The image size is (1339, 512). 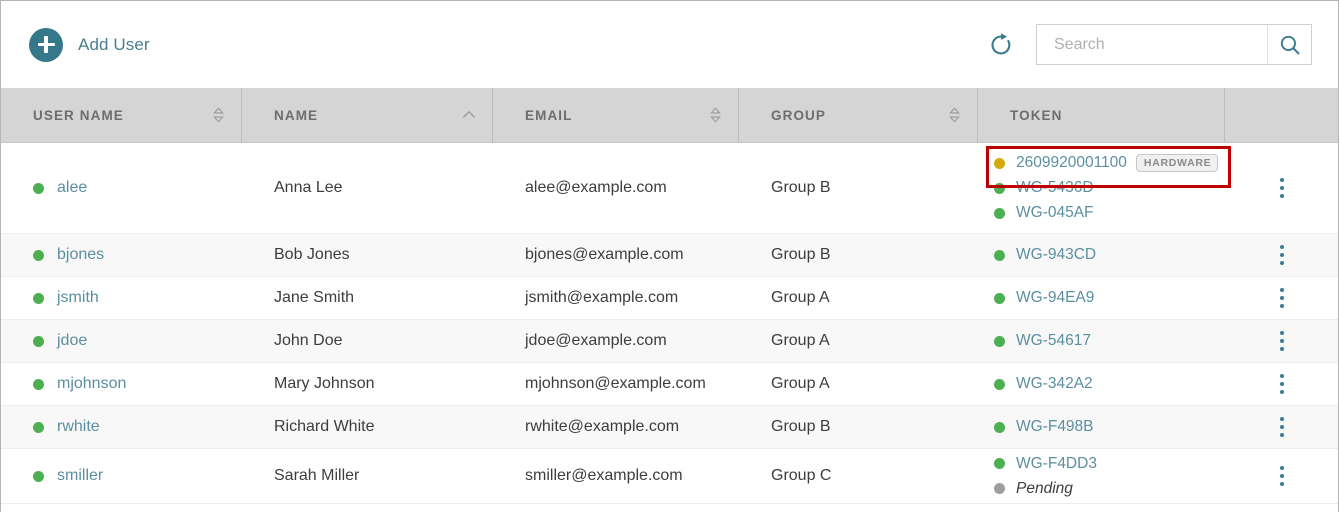 What do you see at coordinates (801, 475) in the screenshot?
I see `cell-group: Group C` at bounding box center [801, 475].